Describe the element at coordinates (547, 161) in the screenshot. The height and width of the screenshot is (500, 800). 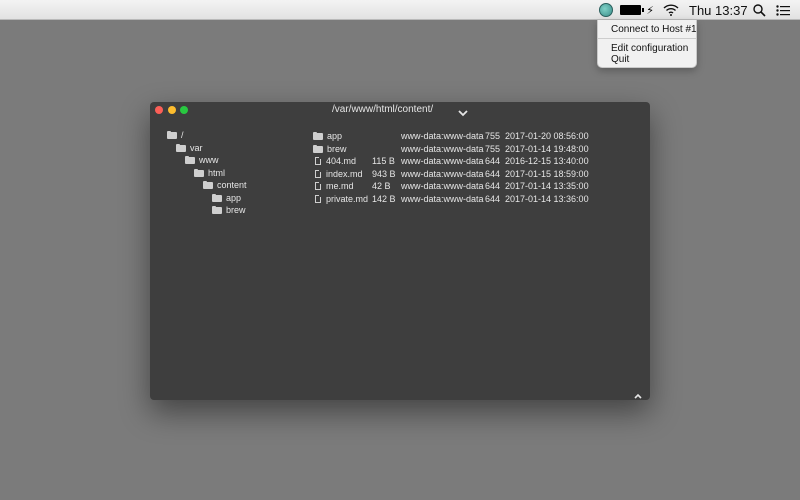
I see `file-modified-date: 2016-12-15 13:40:00` at that location.